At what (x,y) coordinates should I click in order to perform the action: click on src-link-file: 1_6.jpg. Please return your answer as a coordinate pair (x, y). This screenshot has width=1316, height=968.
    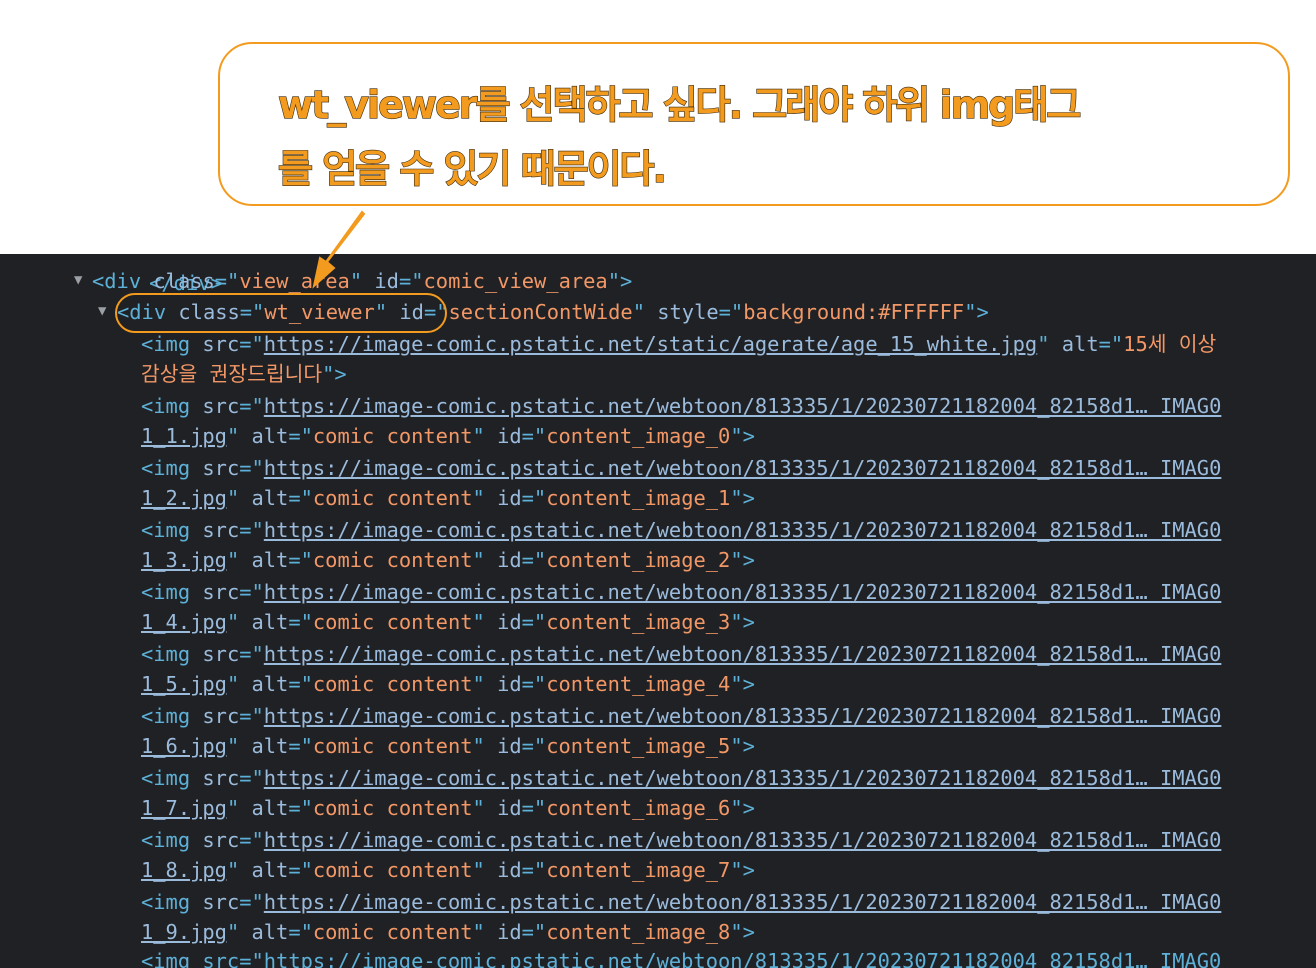
    Looking at the image, I should click on (184, 746).